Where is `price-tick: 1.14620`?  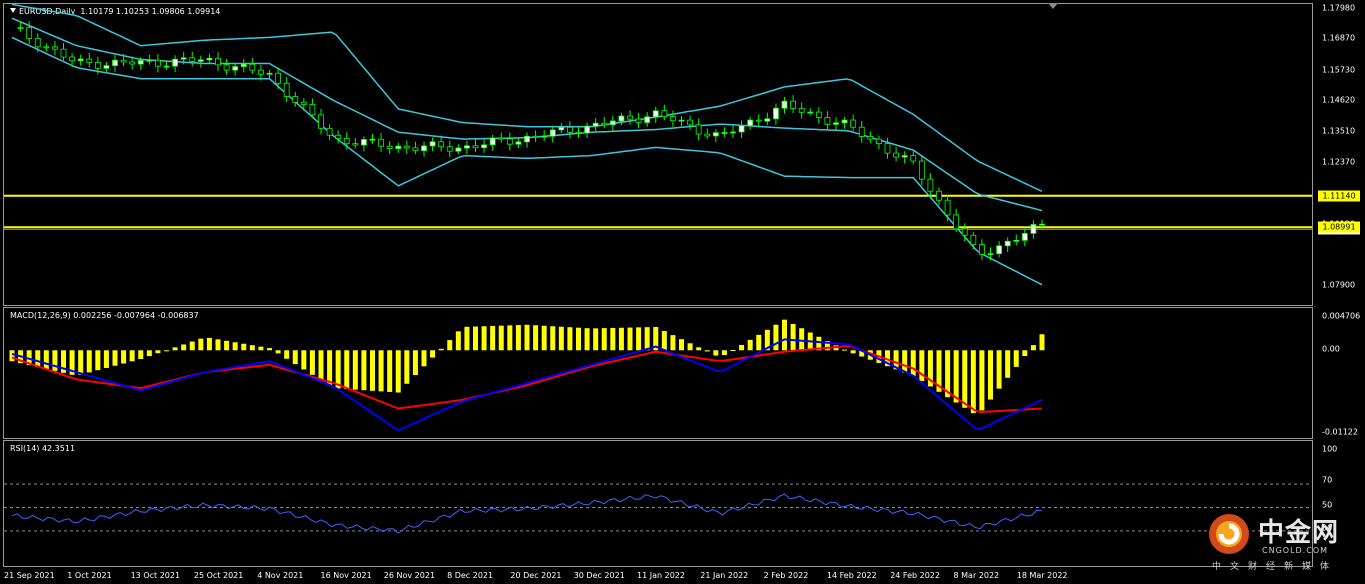 price-tick: 1.14620 is located at coordinates (1339, 100).